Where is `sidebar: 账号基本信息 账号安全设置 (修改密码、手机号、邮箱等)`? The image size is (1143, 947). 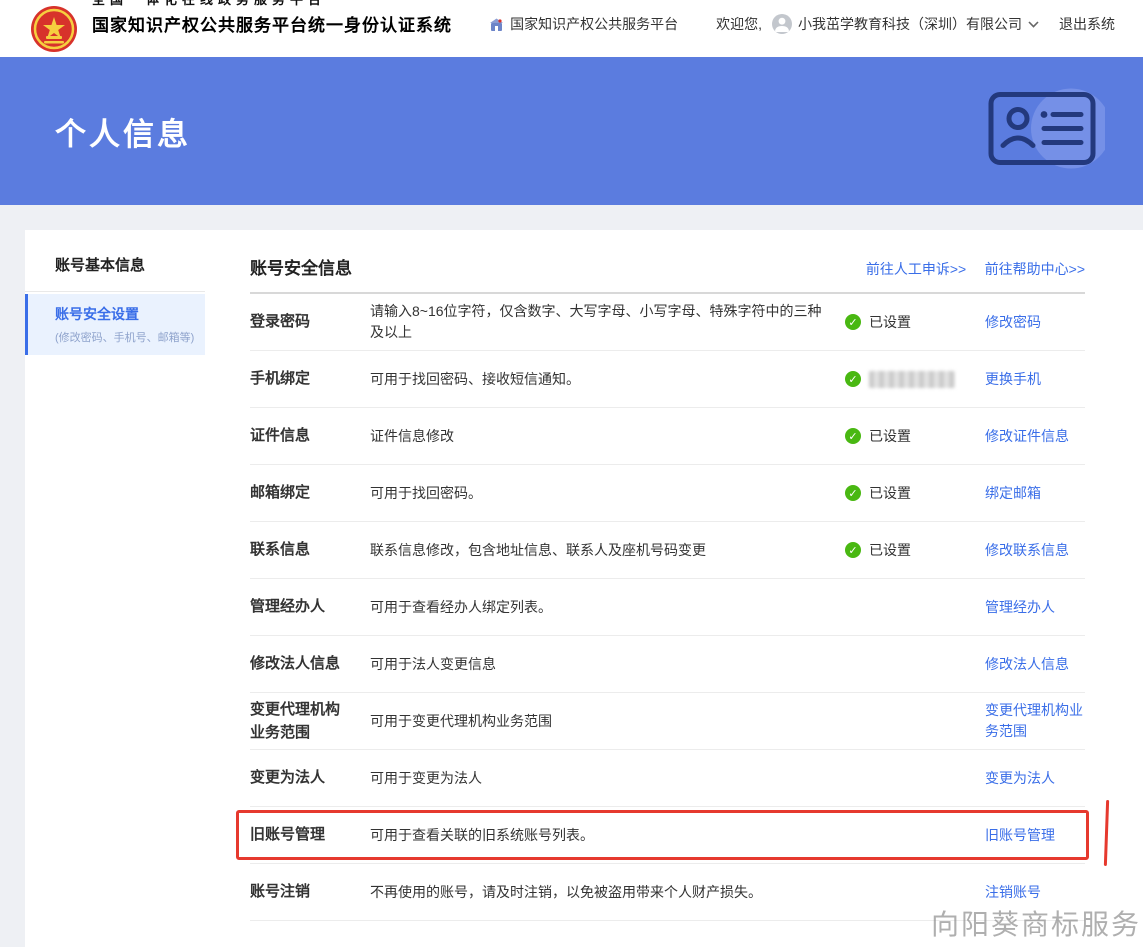 sidebar: 账号基本信息 账号安全设置 (修改密码、手机号、邮箱等) is located at coordinates (115, 588).